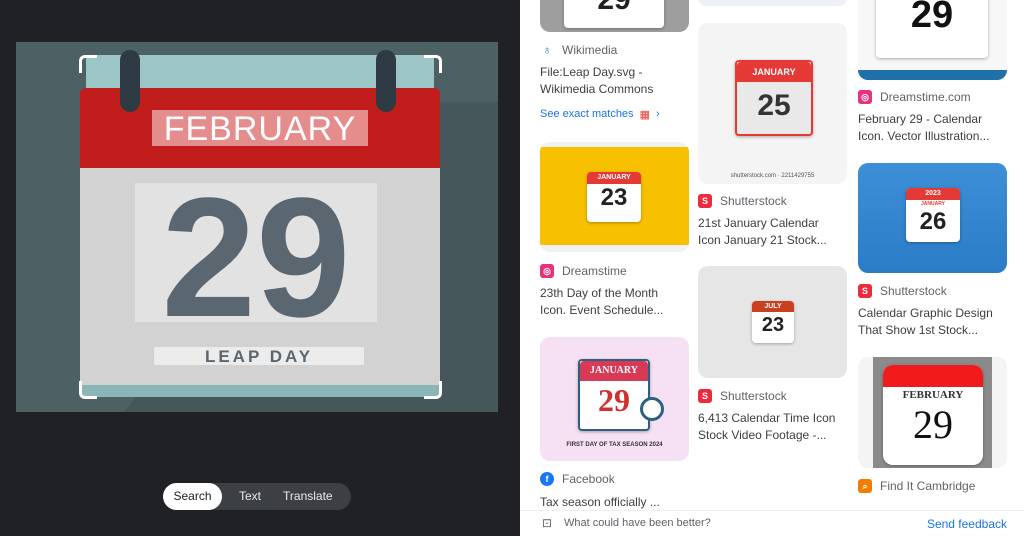 This screenshot has height=536, width=1024. Describe the element at coordinates (433, 64) in the screenshot. I see `crop-handle-tr` at that location.